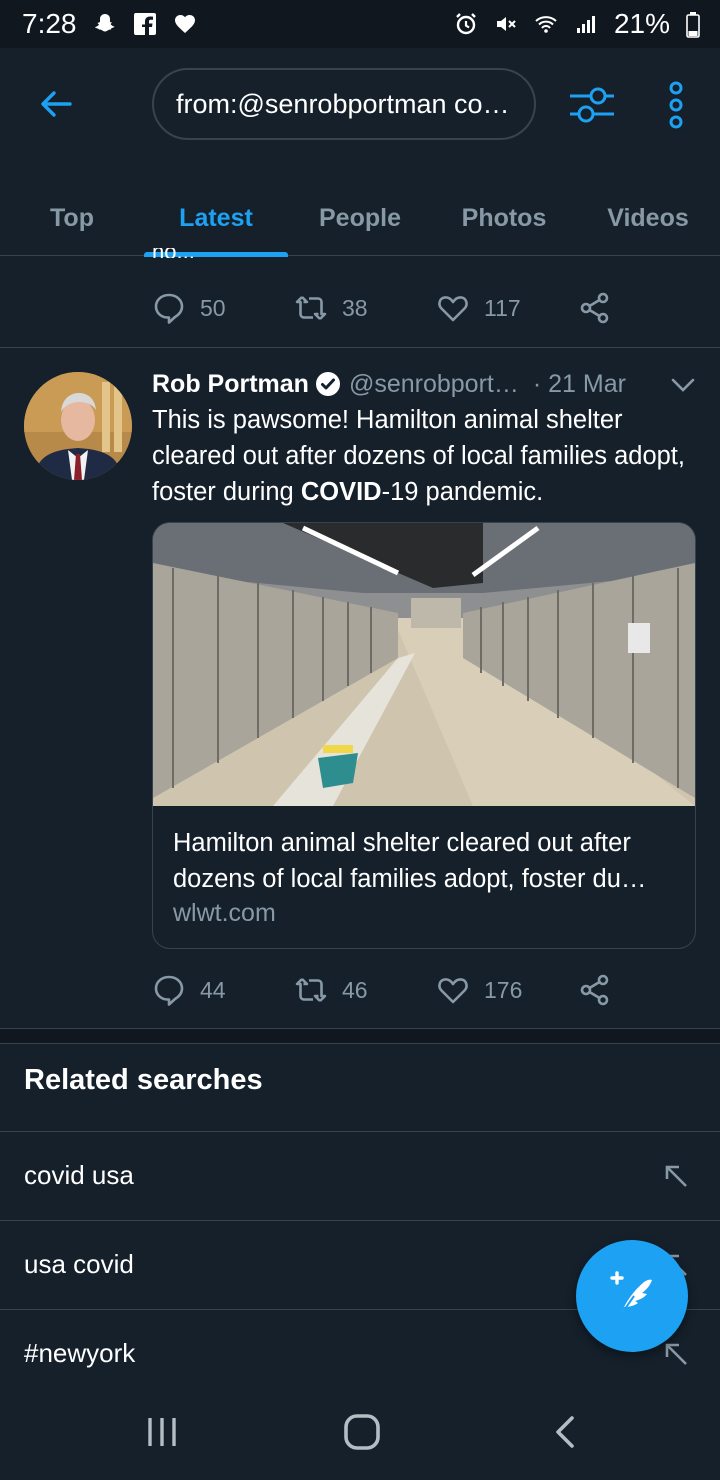 This screenshot has height=1480, width=720. Describe the element at coordinates (503, 989) in the screenshot. I see `like-count: 176` at that location.